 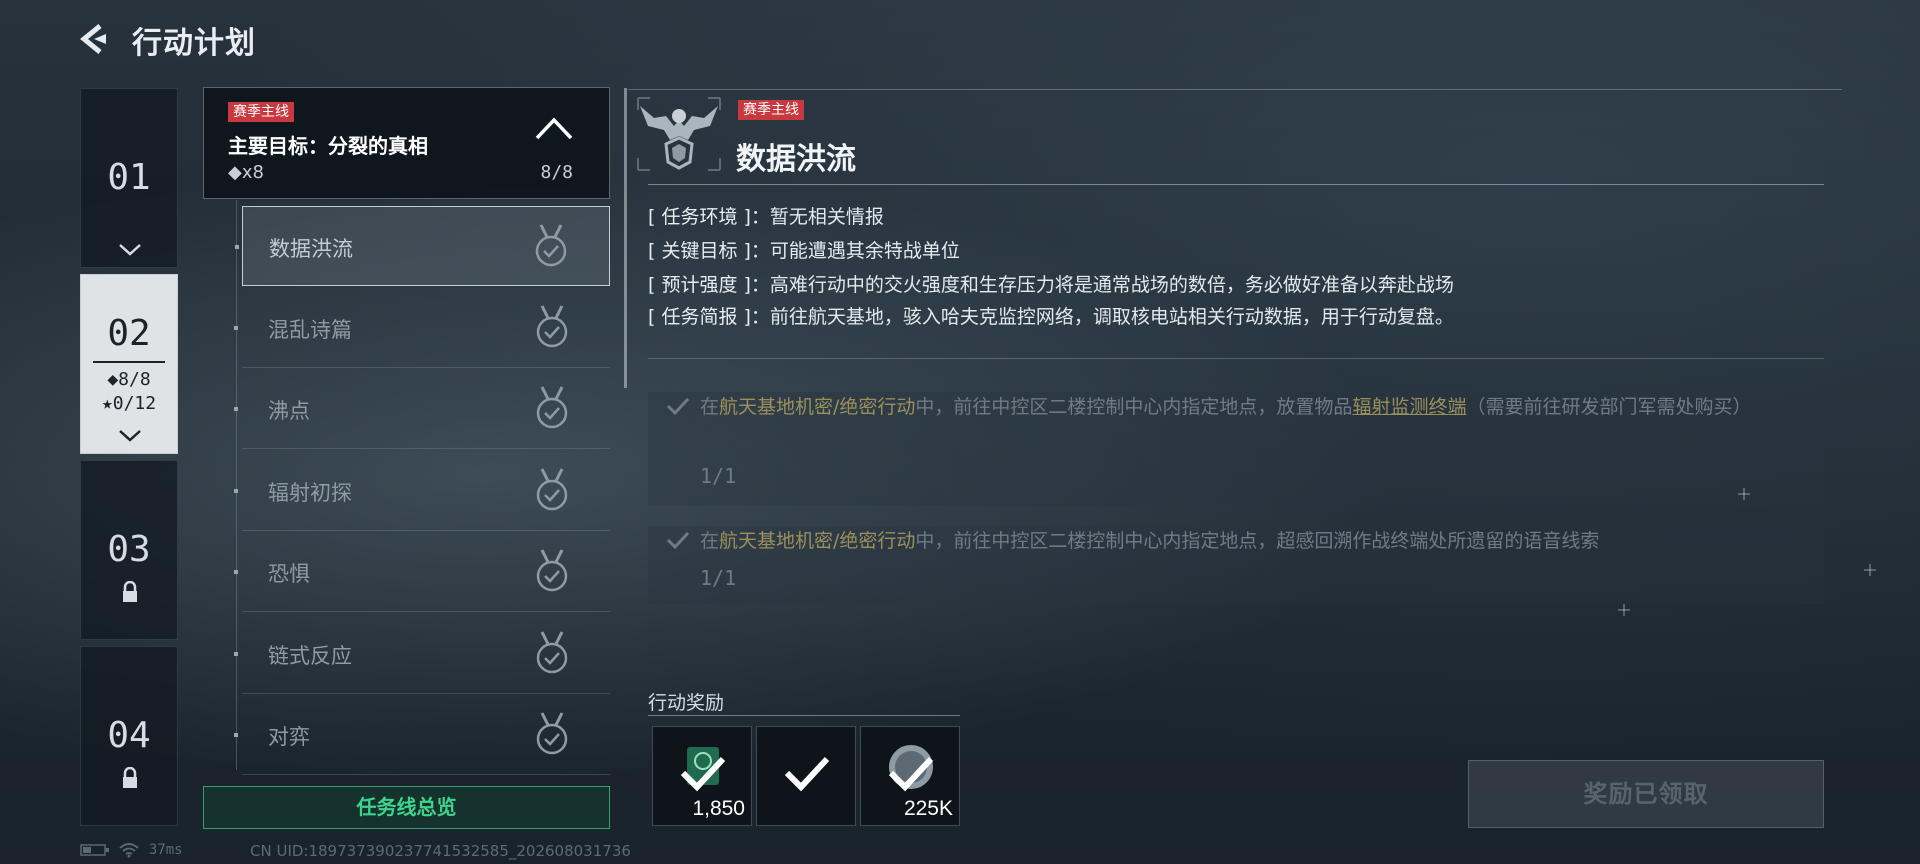 I want to click on info-key: [ 任务简报 ], so click(x=699, y=317).